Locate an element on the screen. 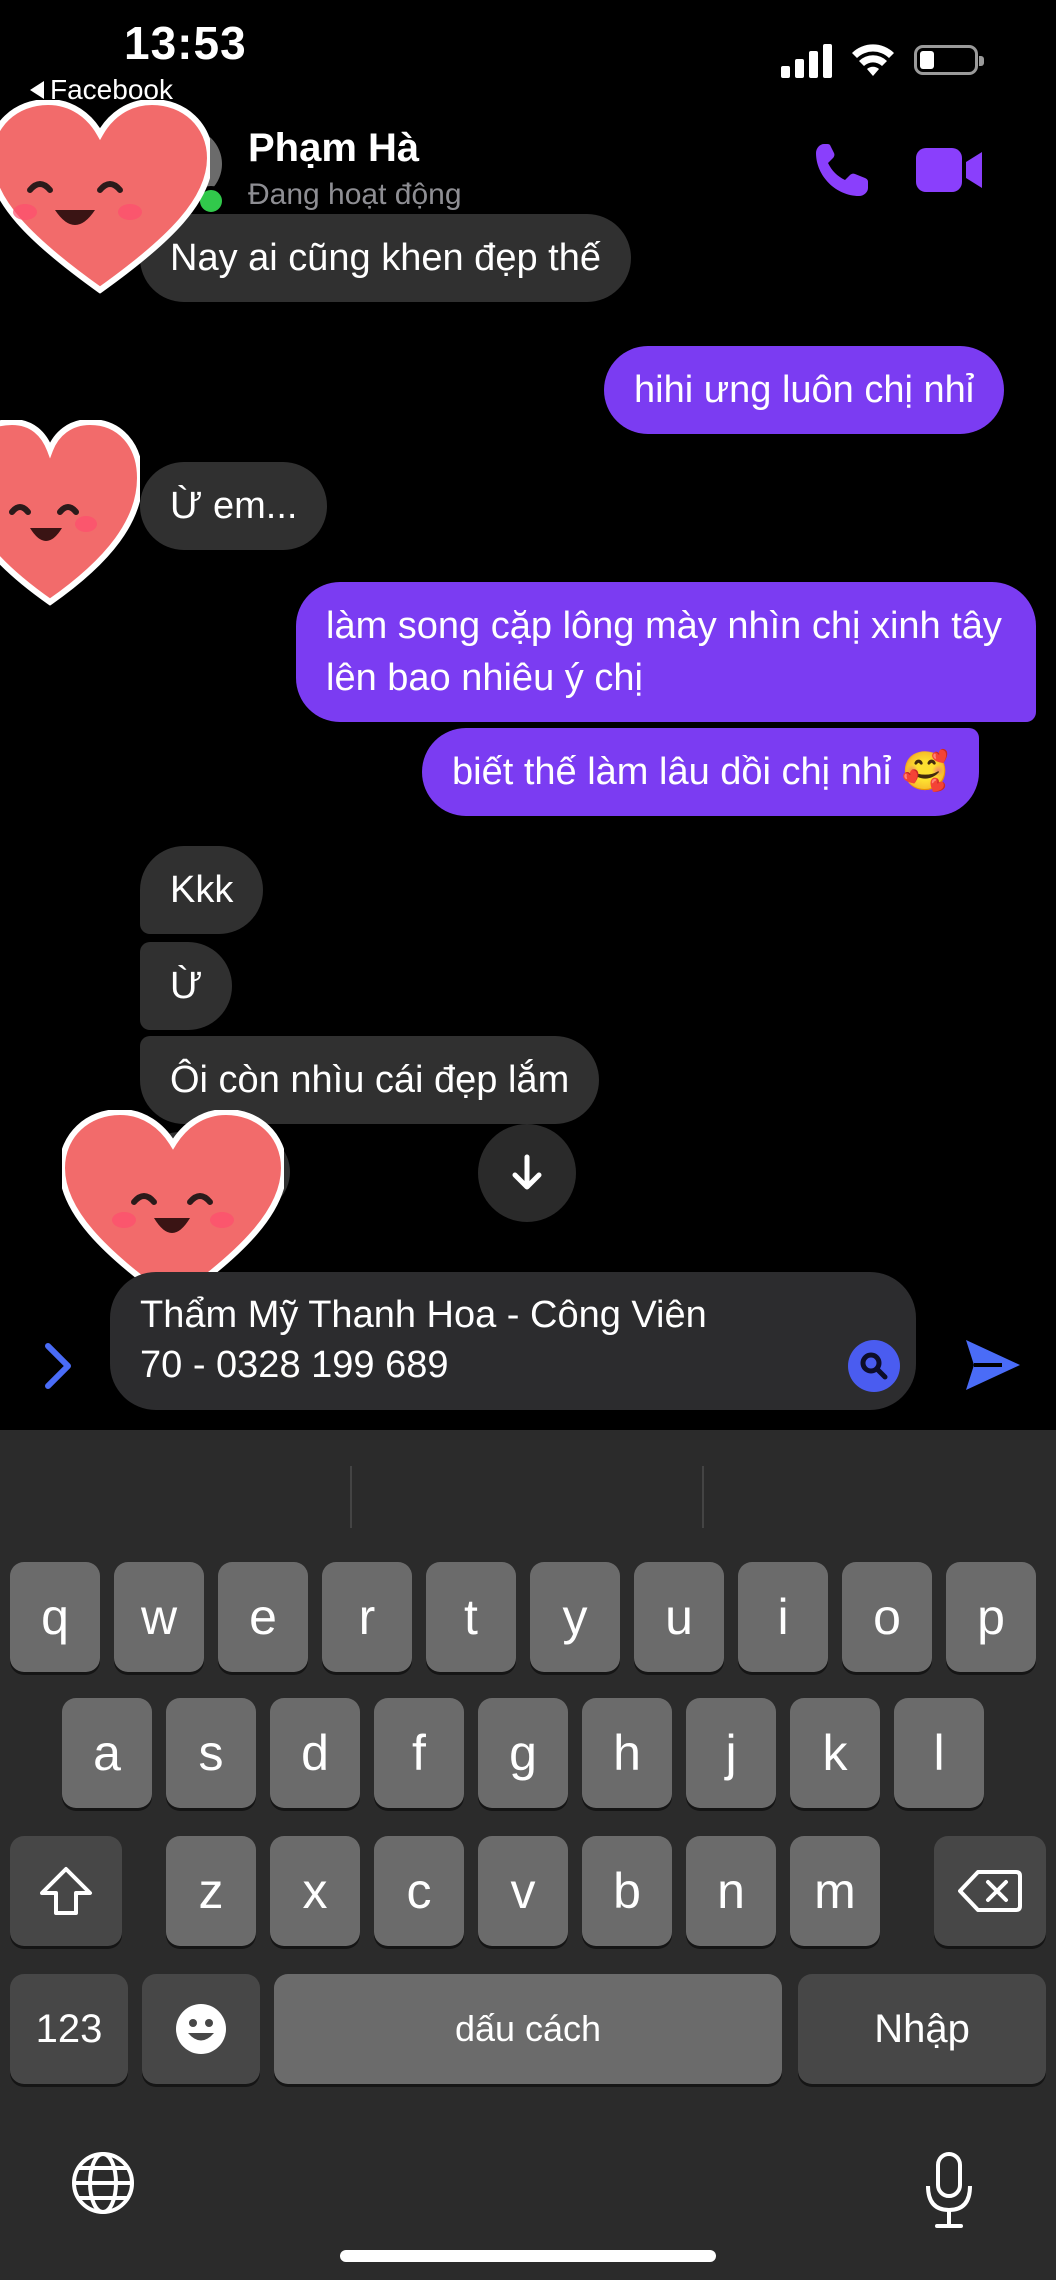 The image size is (1056, 2280). key-b: b is located at coordinates (627, 1891).